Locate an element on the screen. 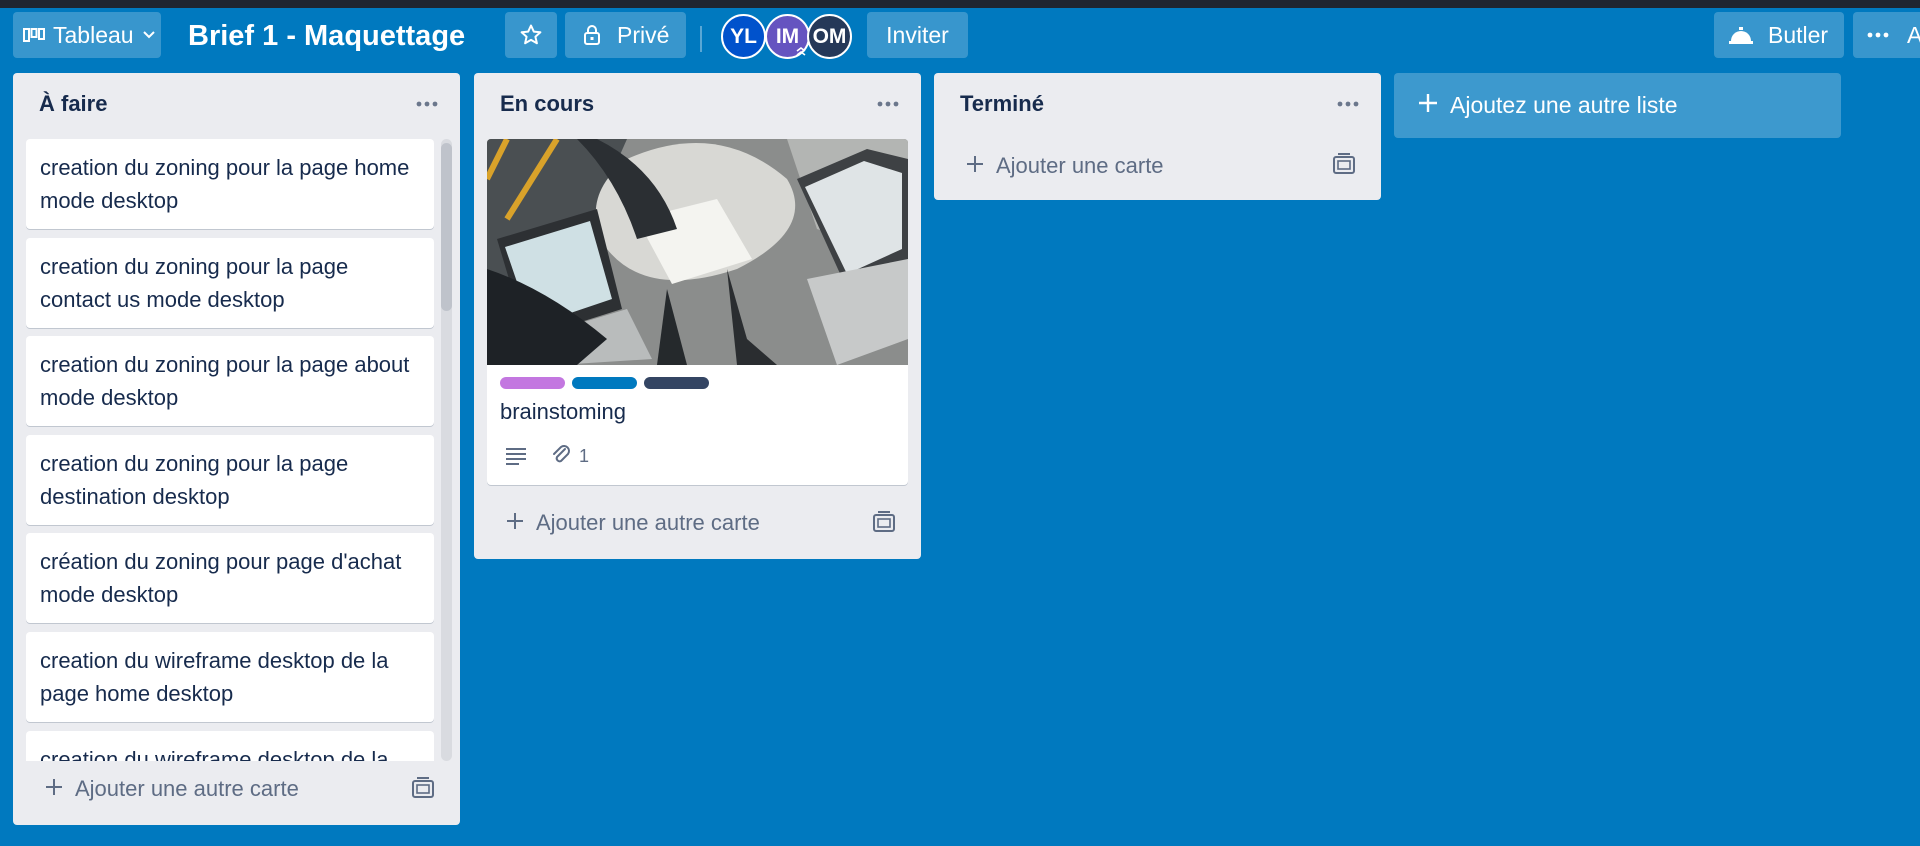 Image resolution: width=1920 pixels, height=846 pixels. add-list-label: Ajoutez une autre liste is located at coordinates (1564, 105).